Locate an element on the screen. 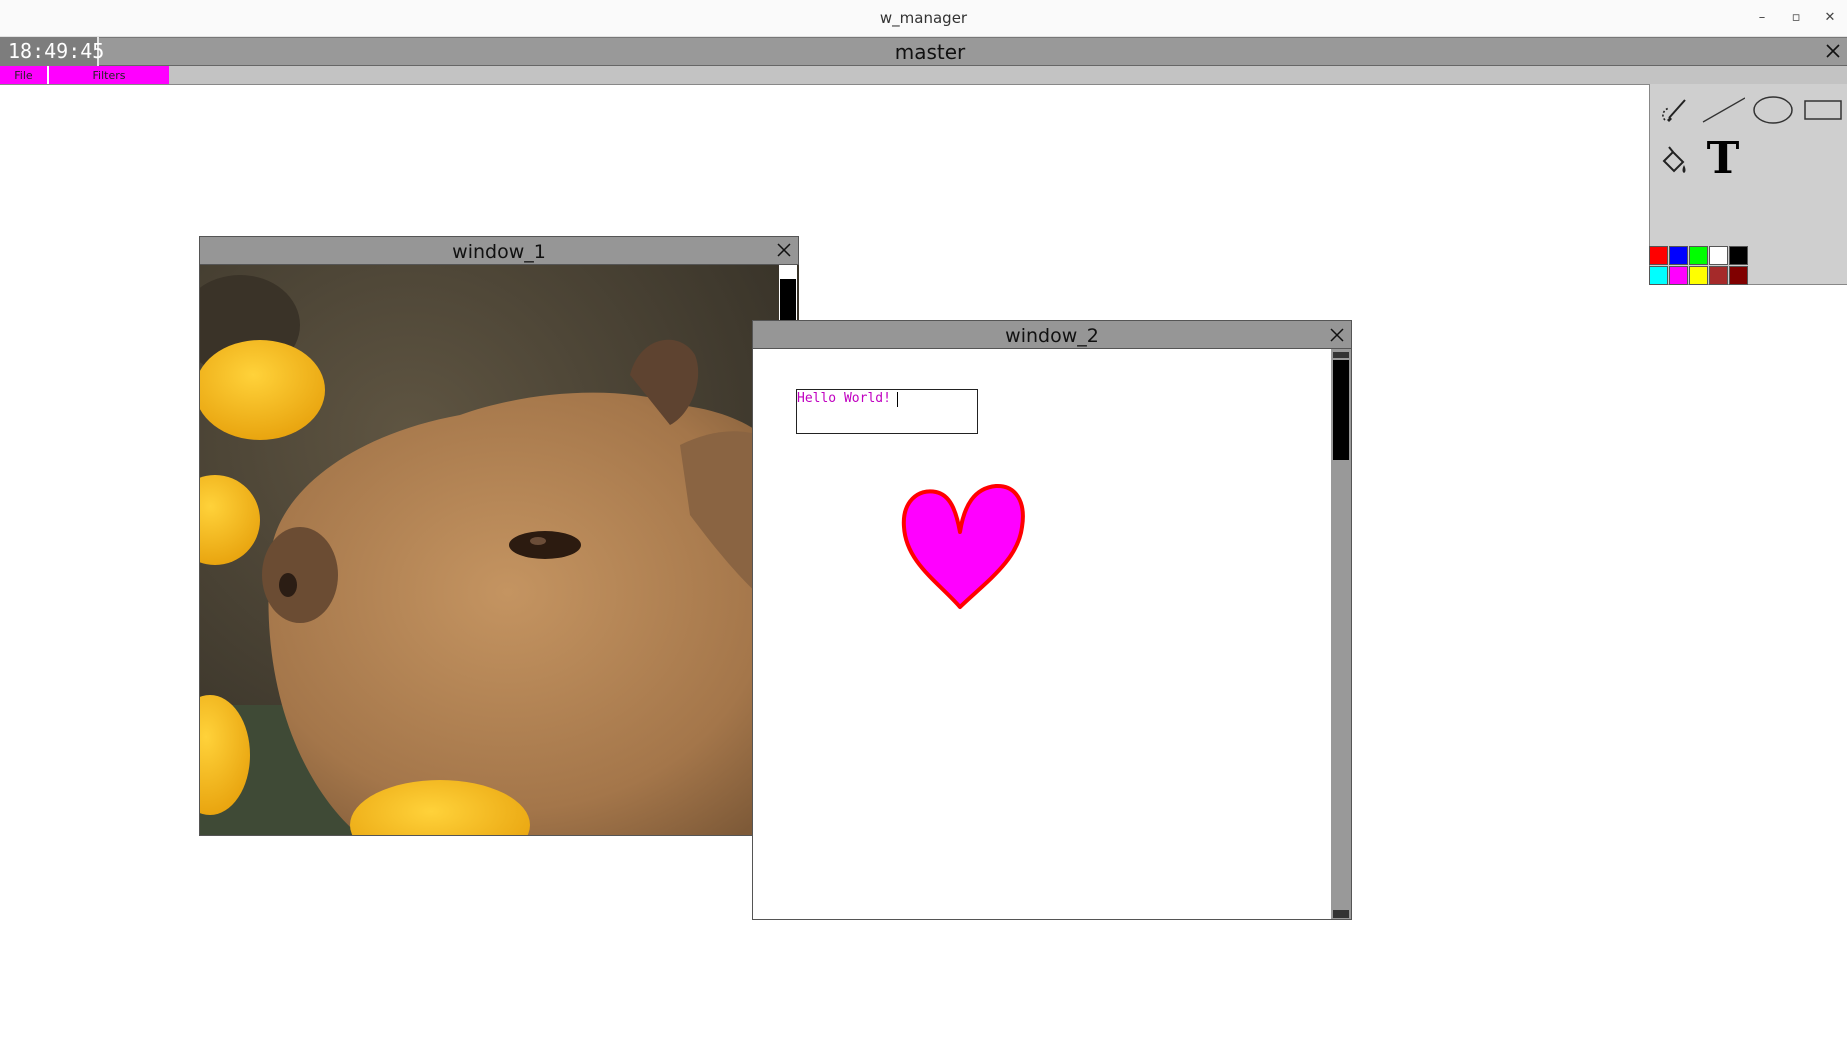  maximize-button: ▫ is located at coordinates (1796, 18).